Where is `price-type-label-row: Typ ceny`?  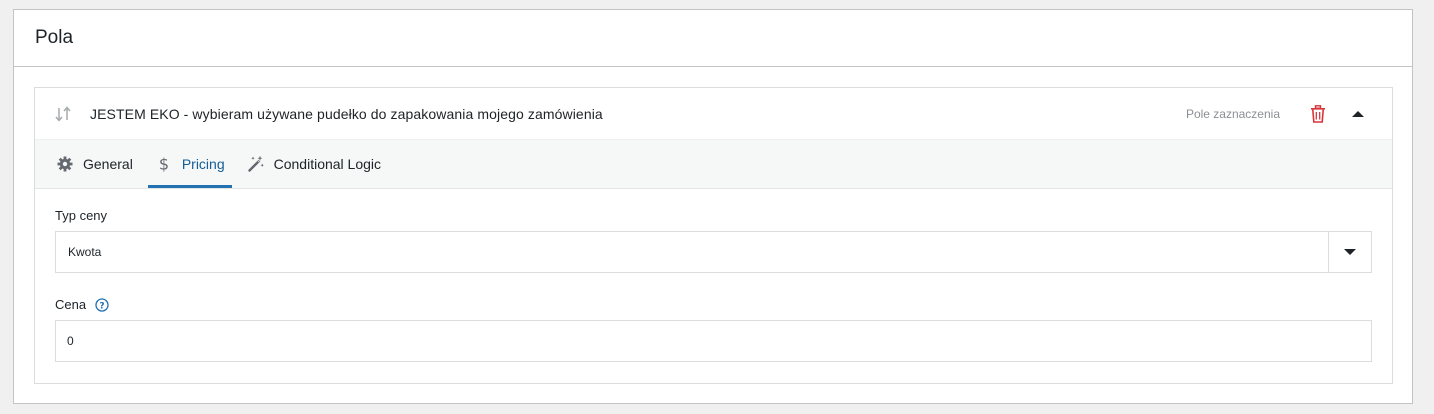
price-type-label-row: Typ ceny is located at coordinates (713, 215).